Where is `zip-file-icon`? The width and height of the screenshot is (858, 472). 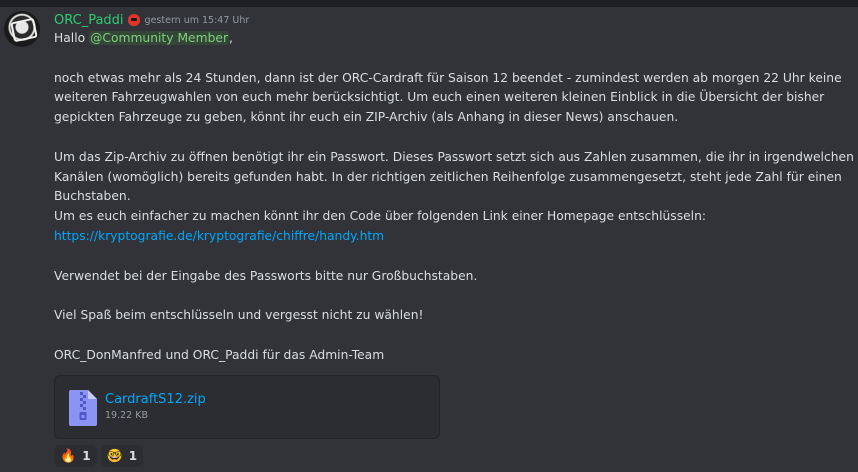 zip-file-icon is located at coordinates (83, 408).